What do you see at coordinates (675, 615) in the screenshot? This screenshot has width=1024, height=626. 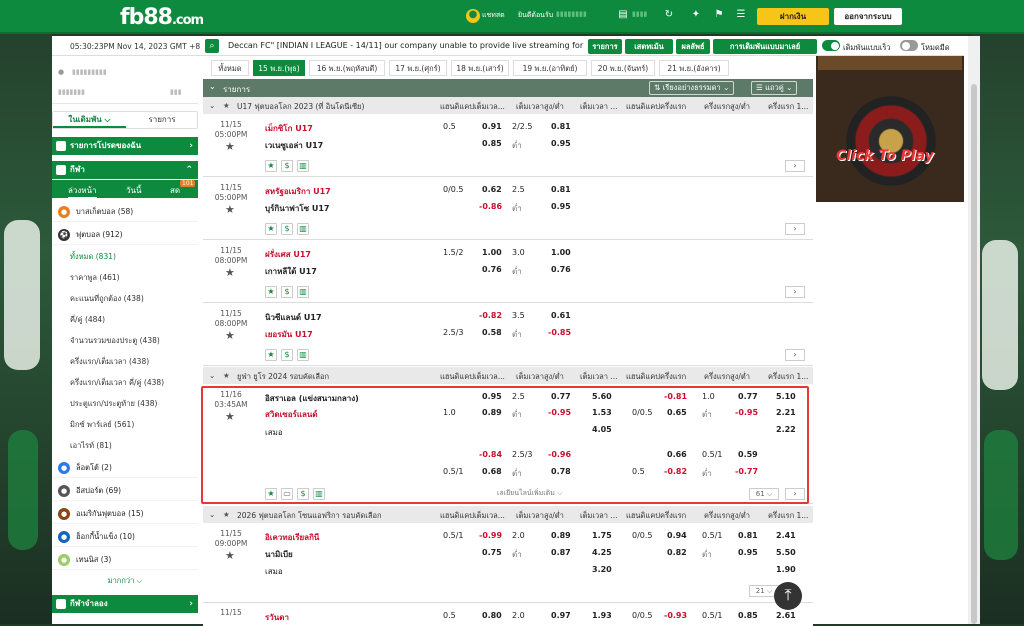 I see `fh-handicap-odds: -0.93` at bounding box center [675, 615].